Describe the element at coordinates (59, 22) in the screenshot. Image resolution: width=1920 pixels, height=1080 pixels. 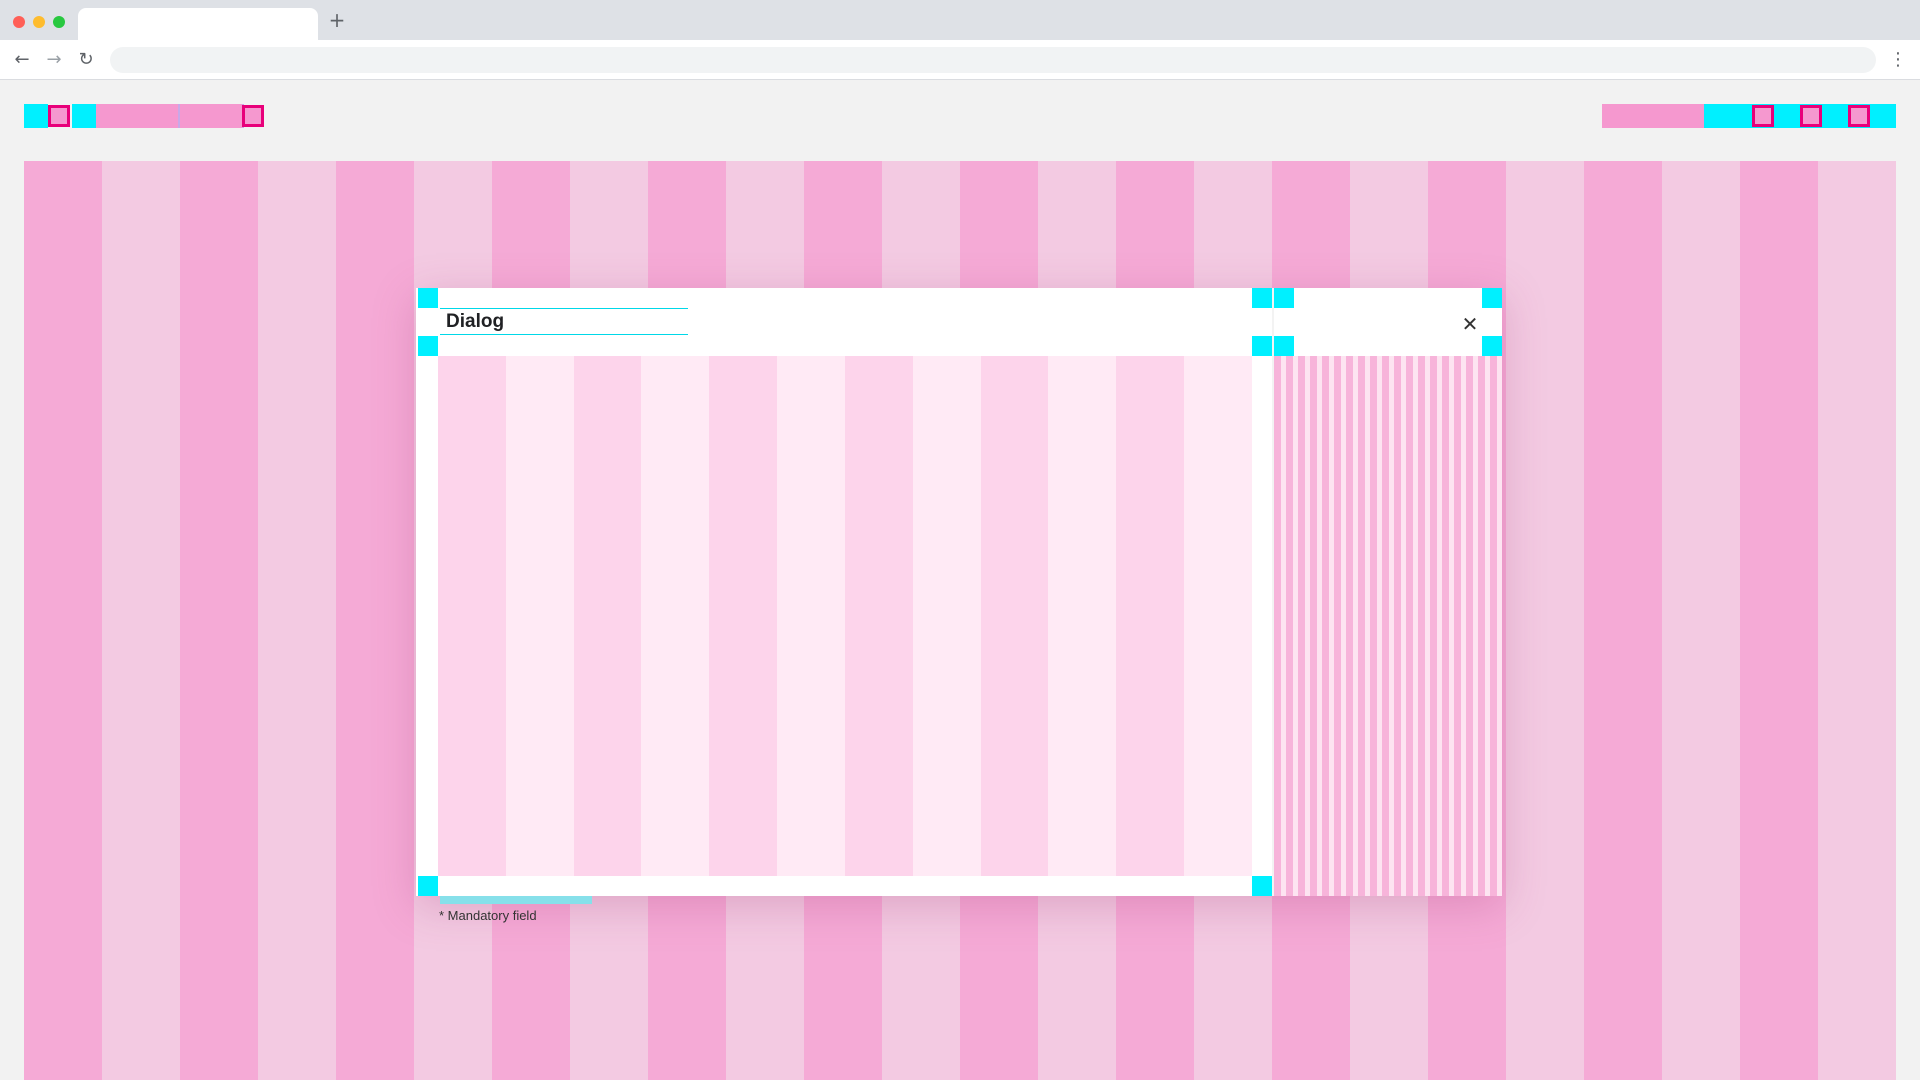
I see `maximize-window-dot` at that location.